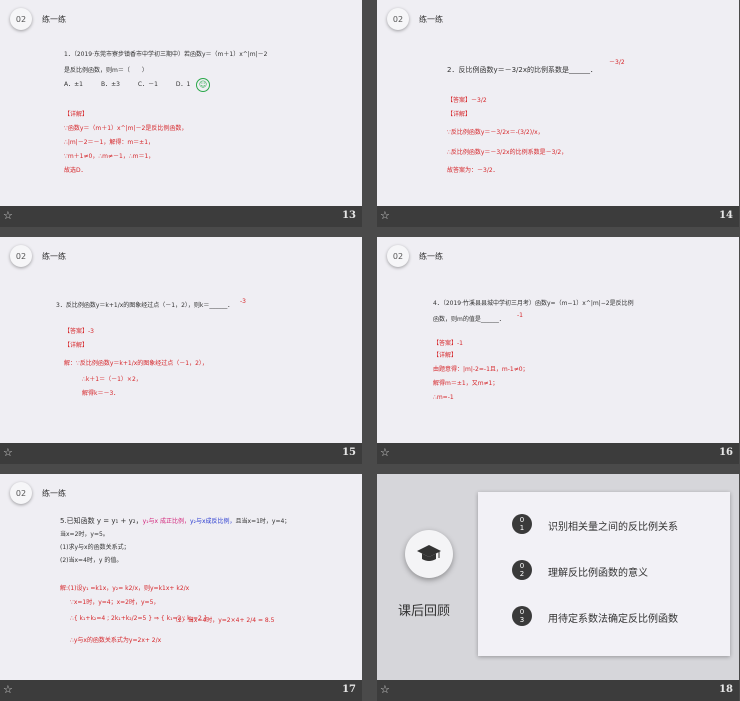 The image size is (740, 701). Describe the element at coordinates (507, 152) in the screenshot. I see `answer-line: ∴反比例函数y＝－3/2x的比例系数是－3/2，` at that location.